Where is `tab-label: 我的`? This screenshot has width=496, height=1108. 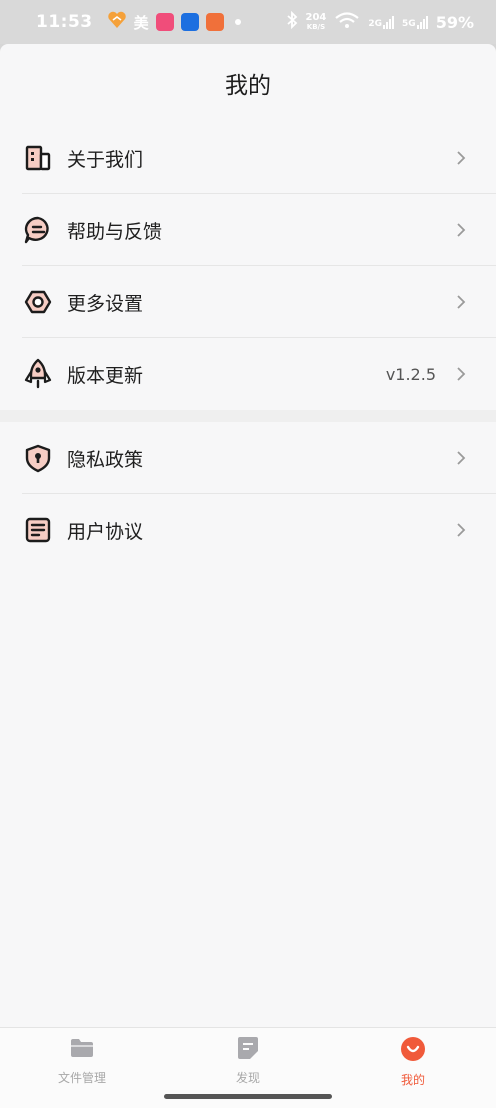
tab-label: 我的 is located at coordinates (412, 1080).